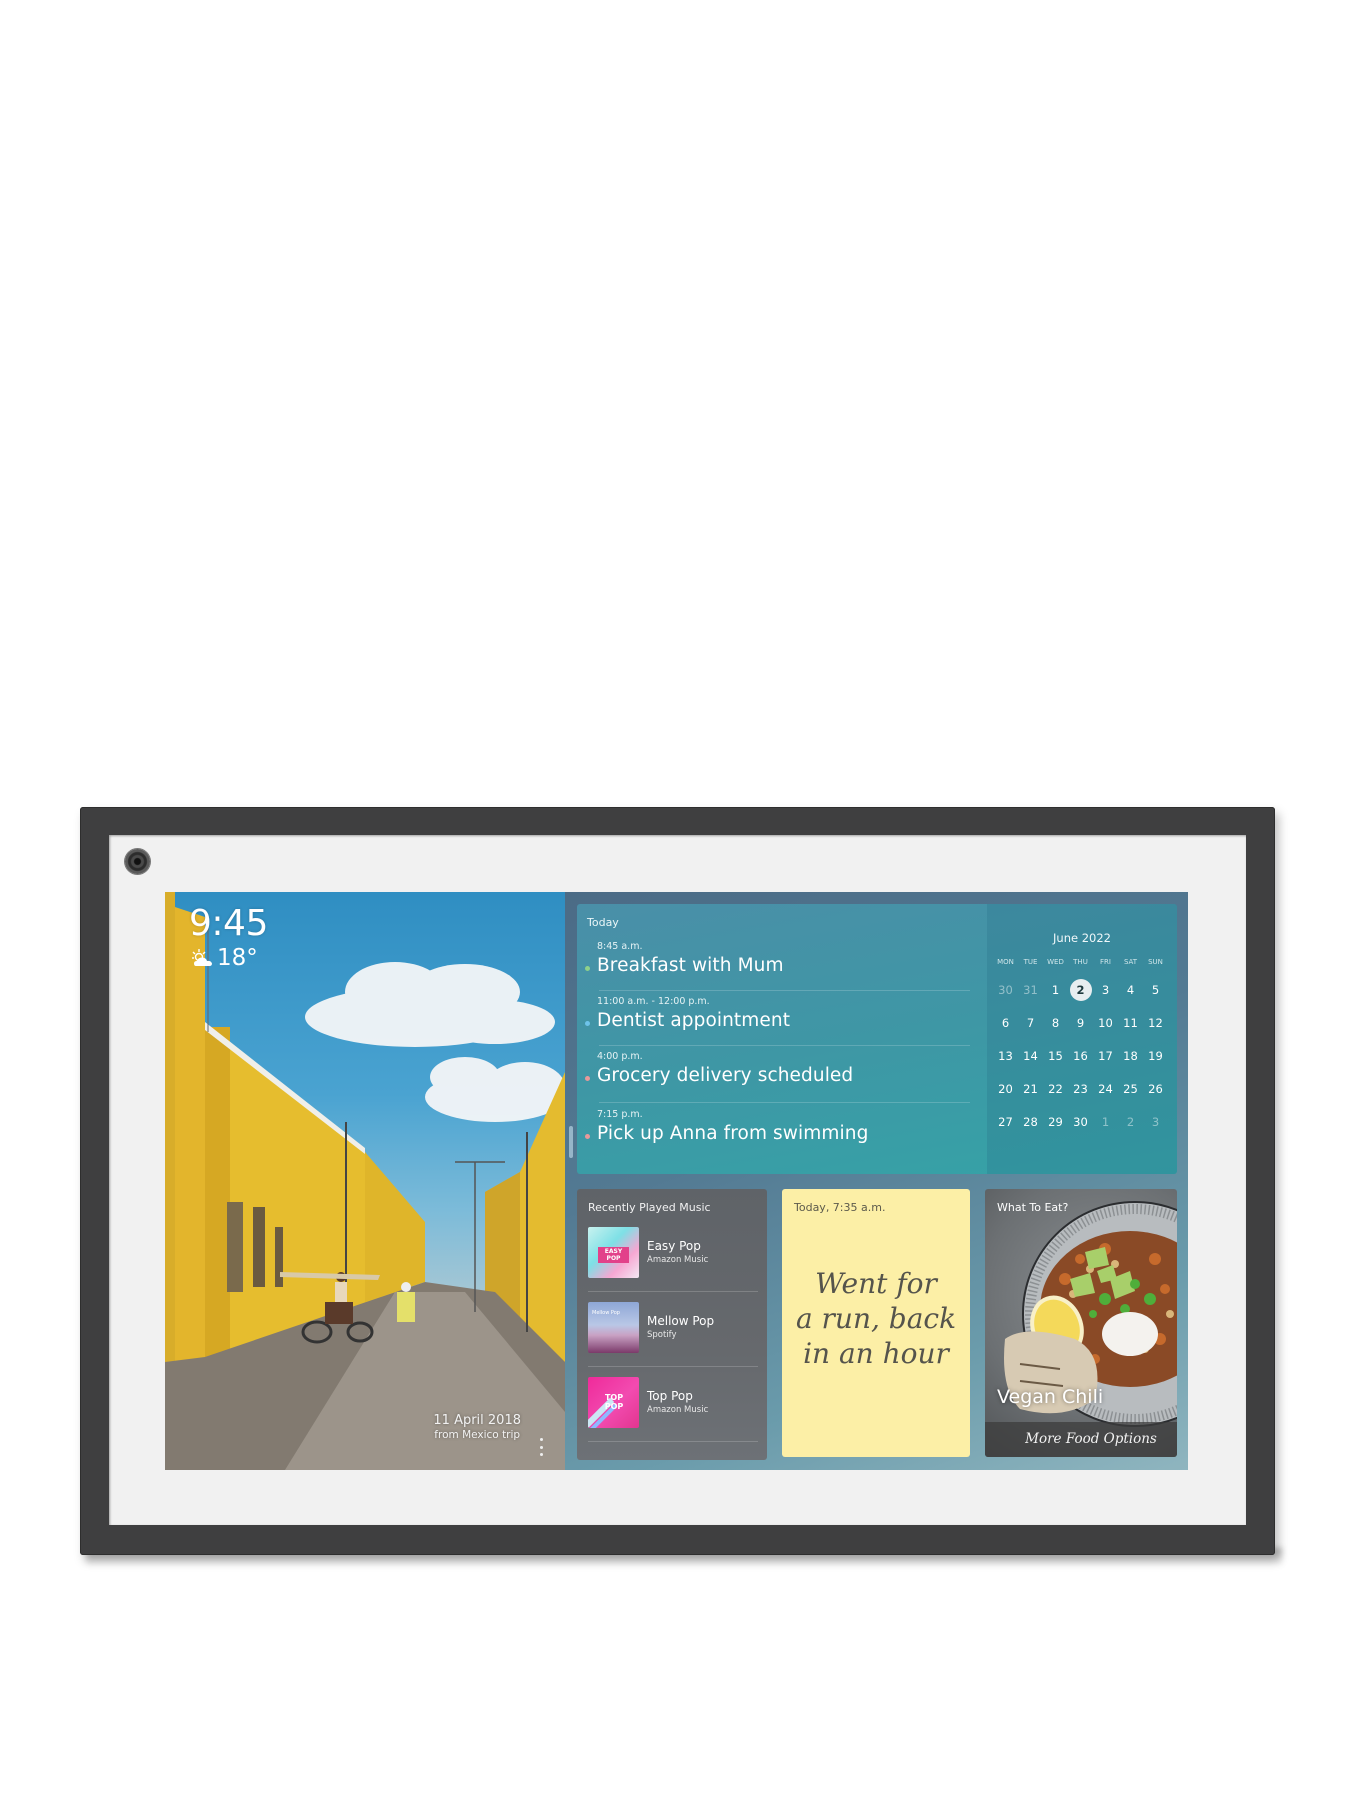 The width and height of the screenshot is (1350, 1800). I want to click on music-item: Mellow Pop Mellow Pop Spotify, so click(673, 1335).